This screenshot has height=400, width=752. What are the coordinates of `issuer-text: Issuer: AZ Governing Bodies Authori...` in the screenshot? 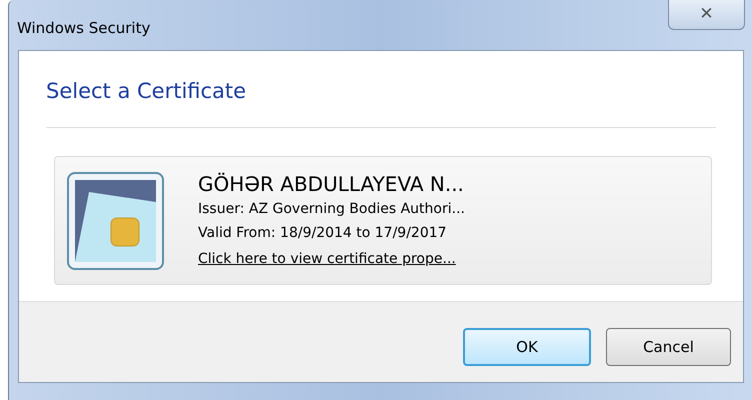 It's located at (331, 209).